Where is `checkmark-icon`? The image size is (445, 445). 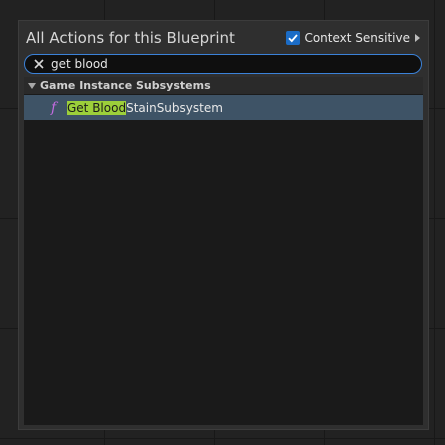
checkmark-icon is located at coordinates (293, 38).